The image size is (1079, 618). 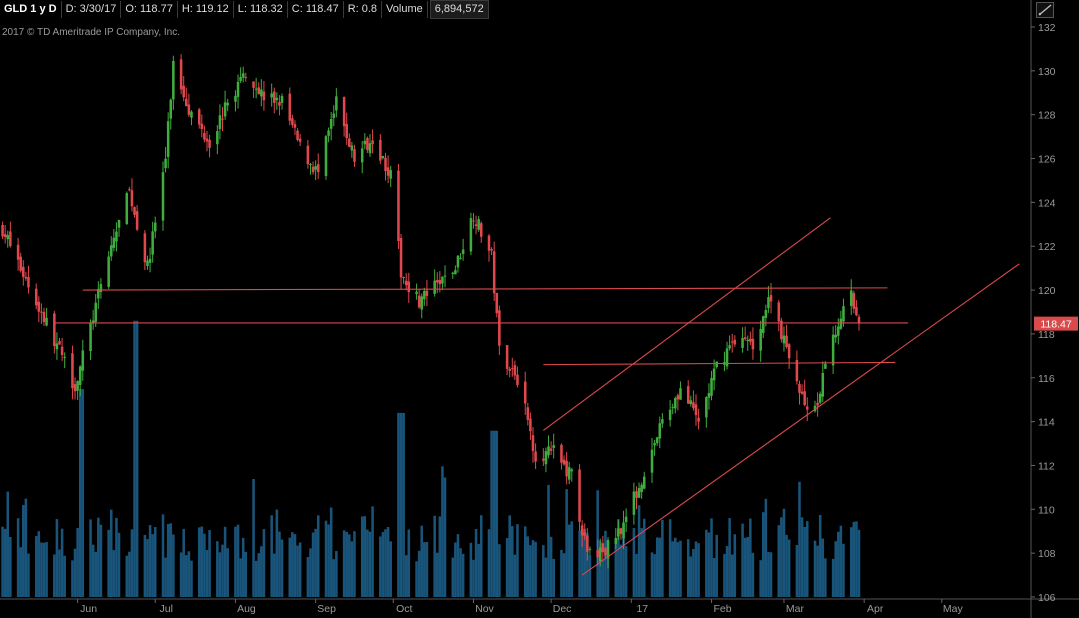 What do you see at coordinates (31, 9) in the screenshot?
I see `symbol-label: GLD 1 y D` at bounding box center [31, 9].